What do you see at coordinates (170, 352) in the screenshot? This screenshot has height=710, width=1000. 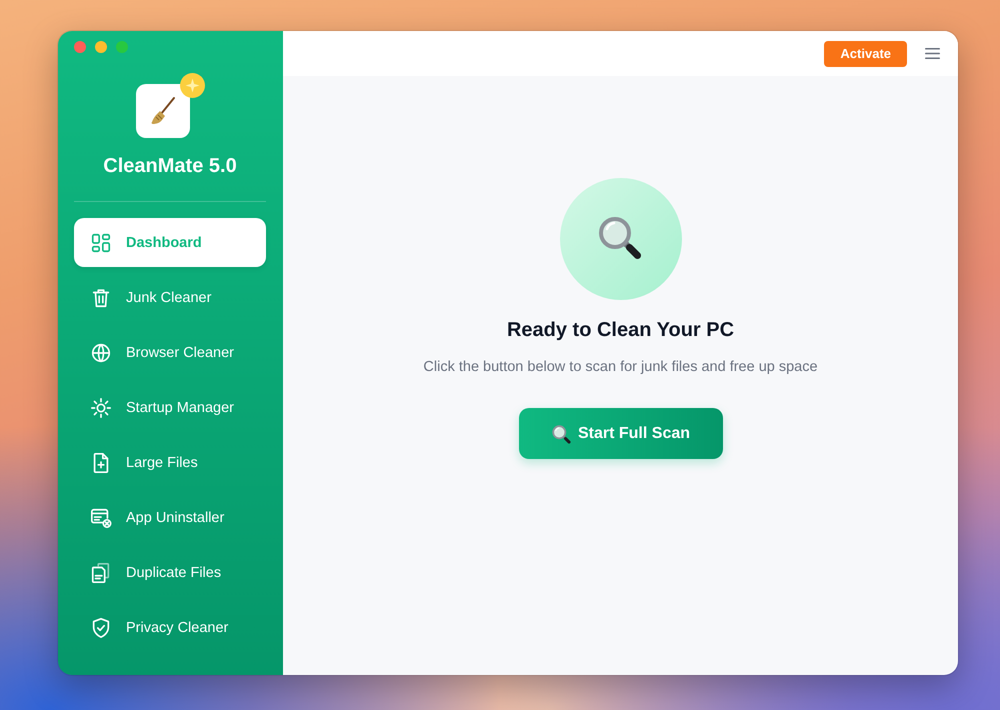 I see `sidebar-item: Browser Cleaner` at bounding box center [170, 352].